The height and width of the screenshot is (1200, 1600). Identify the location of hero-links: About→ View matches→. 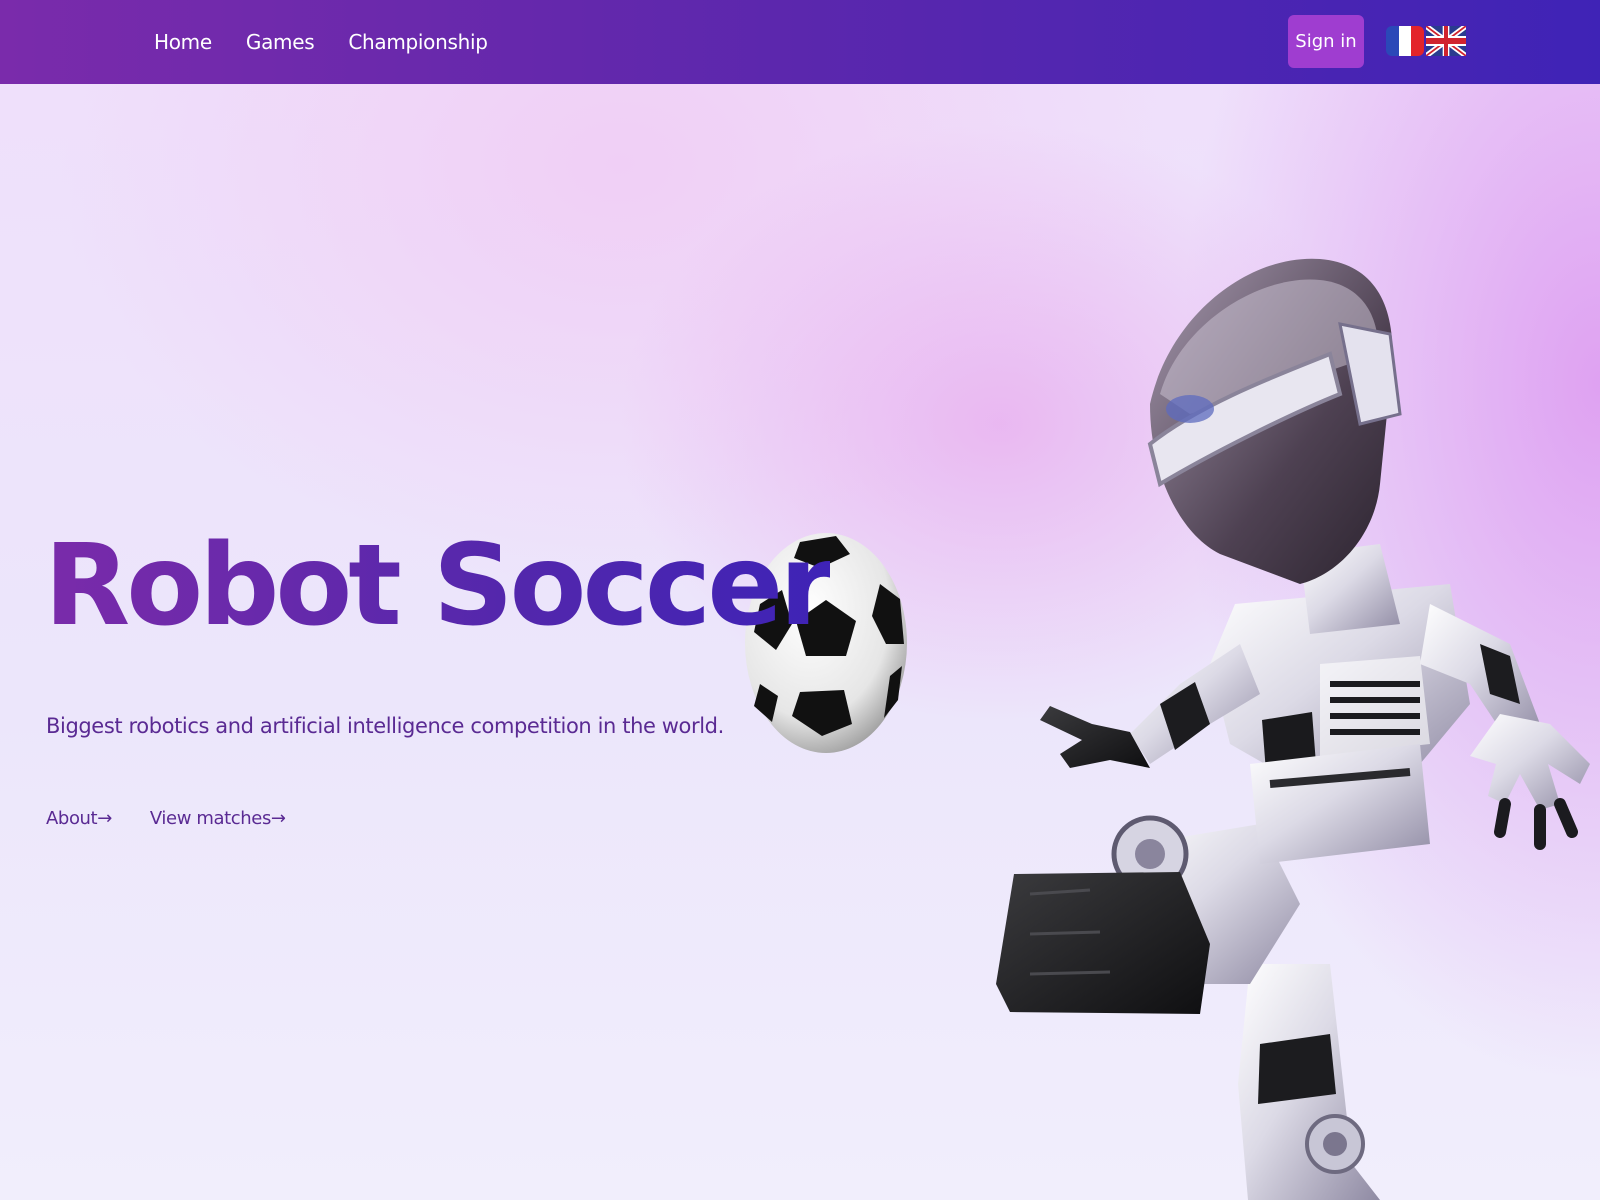
(166, 818).